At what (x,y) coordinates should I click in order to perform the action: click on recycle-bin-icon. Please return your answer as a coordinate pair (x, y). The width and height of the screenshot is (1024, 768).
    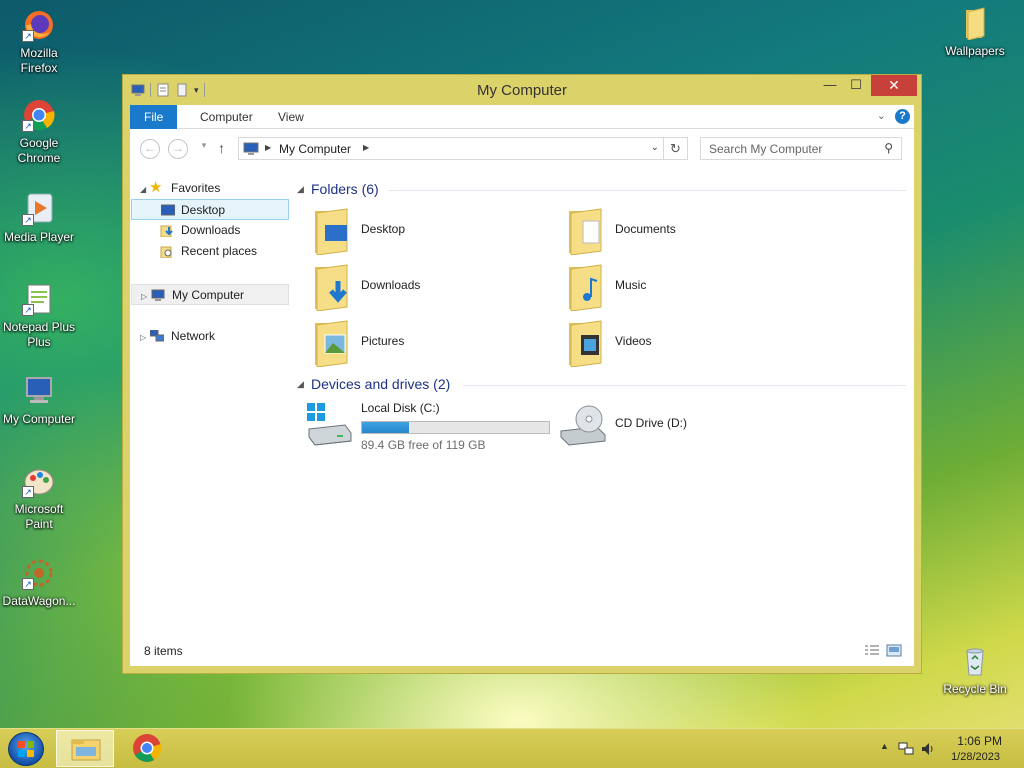
    Looking at the image, I should click on (975, 661).